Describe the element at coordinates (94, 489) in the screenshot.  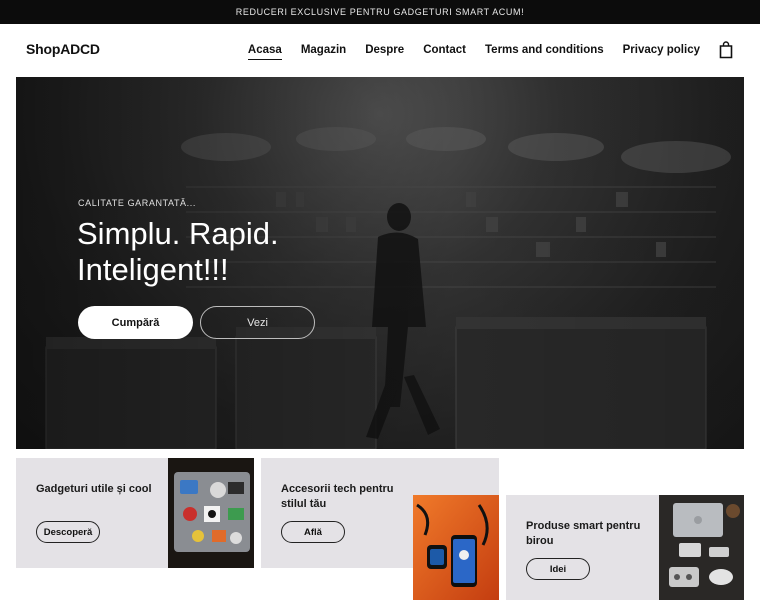
I see `card-title: Gadgeturi utile și cool` at that location.